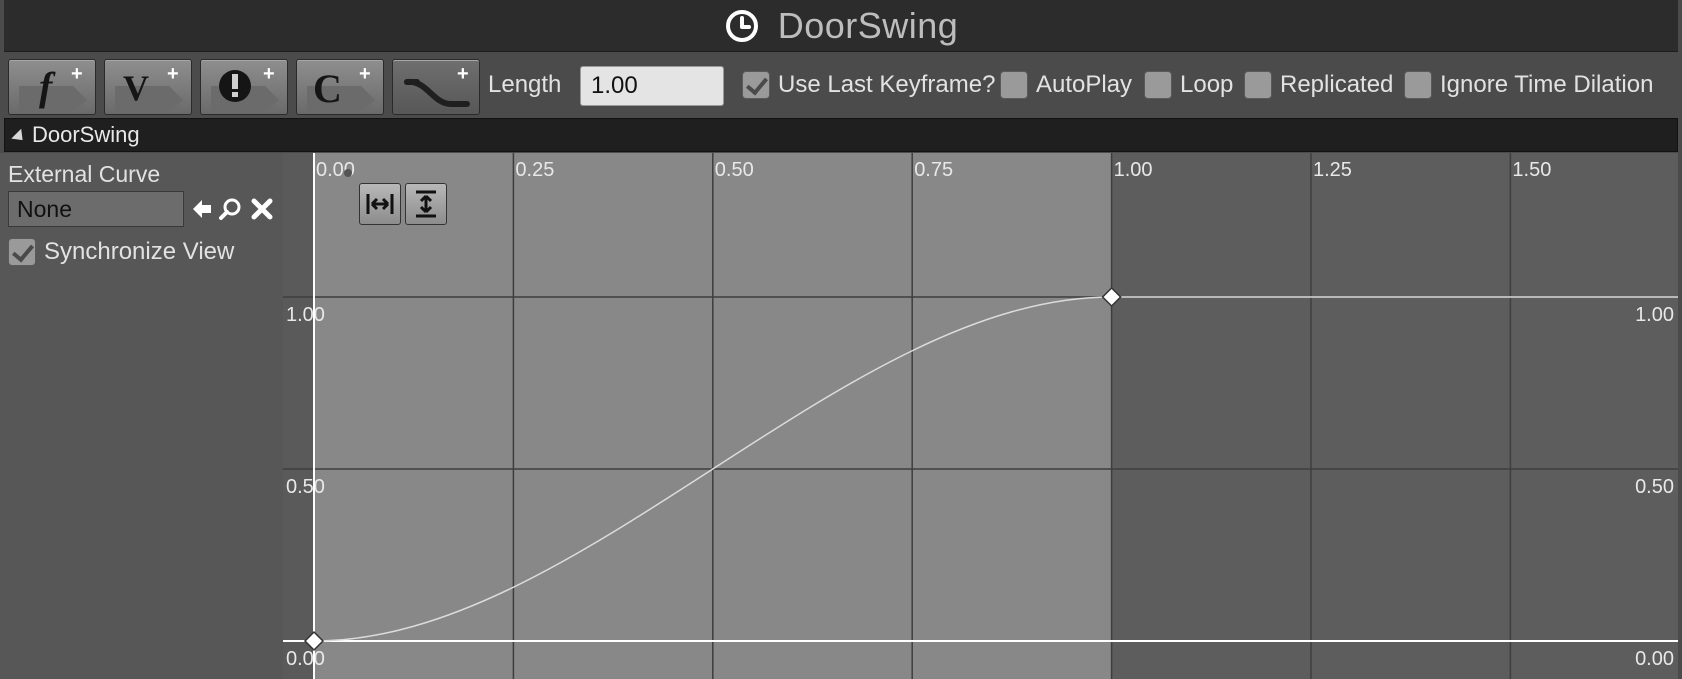 The width and height of the screenshot is (1682, 679). I want to click on autoplay-checkbox: AutoPlay, so click(1066, 85).